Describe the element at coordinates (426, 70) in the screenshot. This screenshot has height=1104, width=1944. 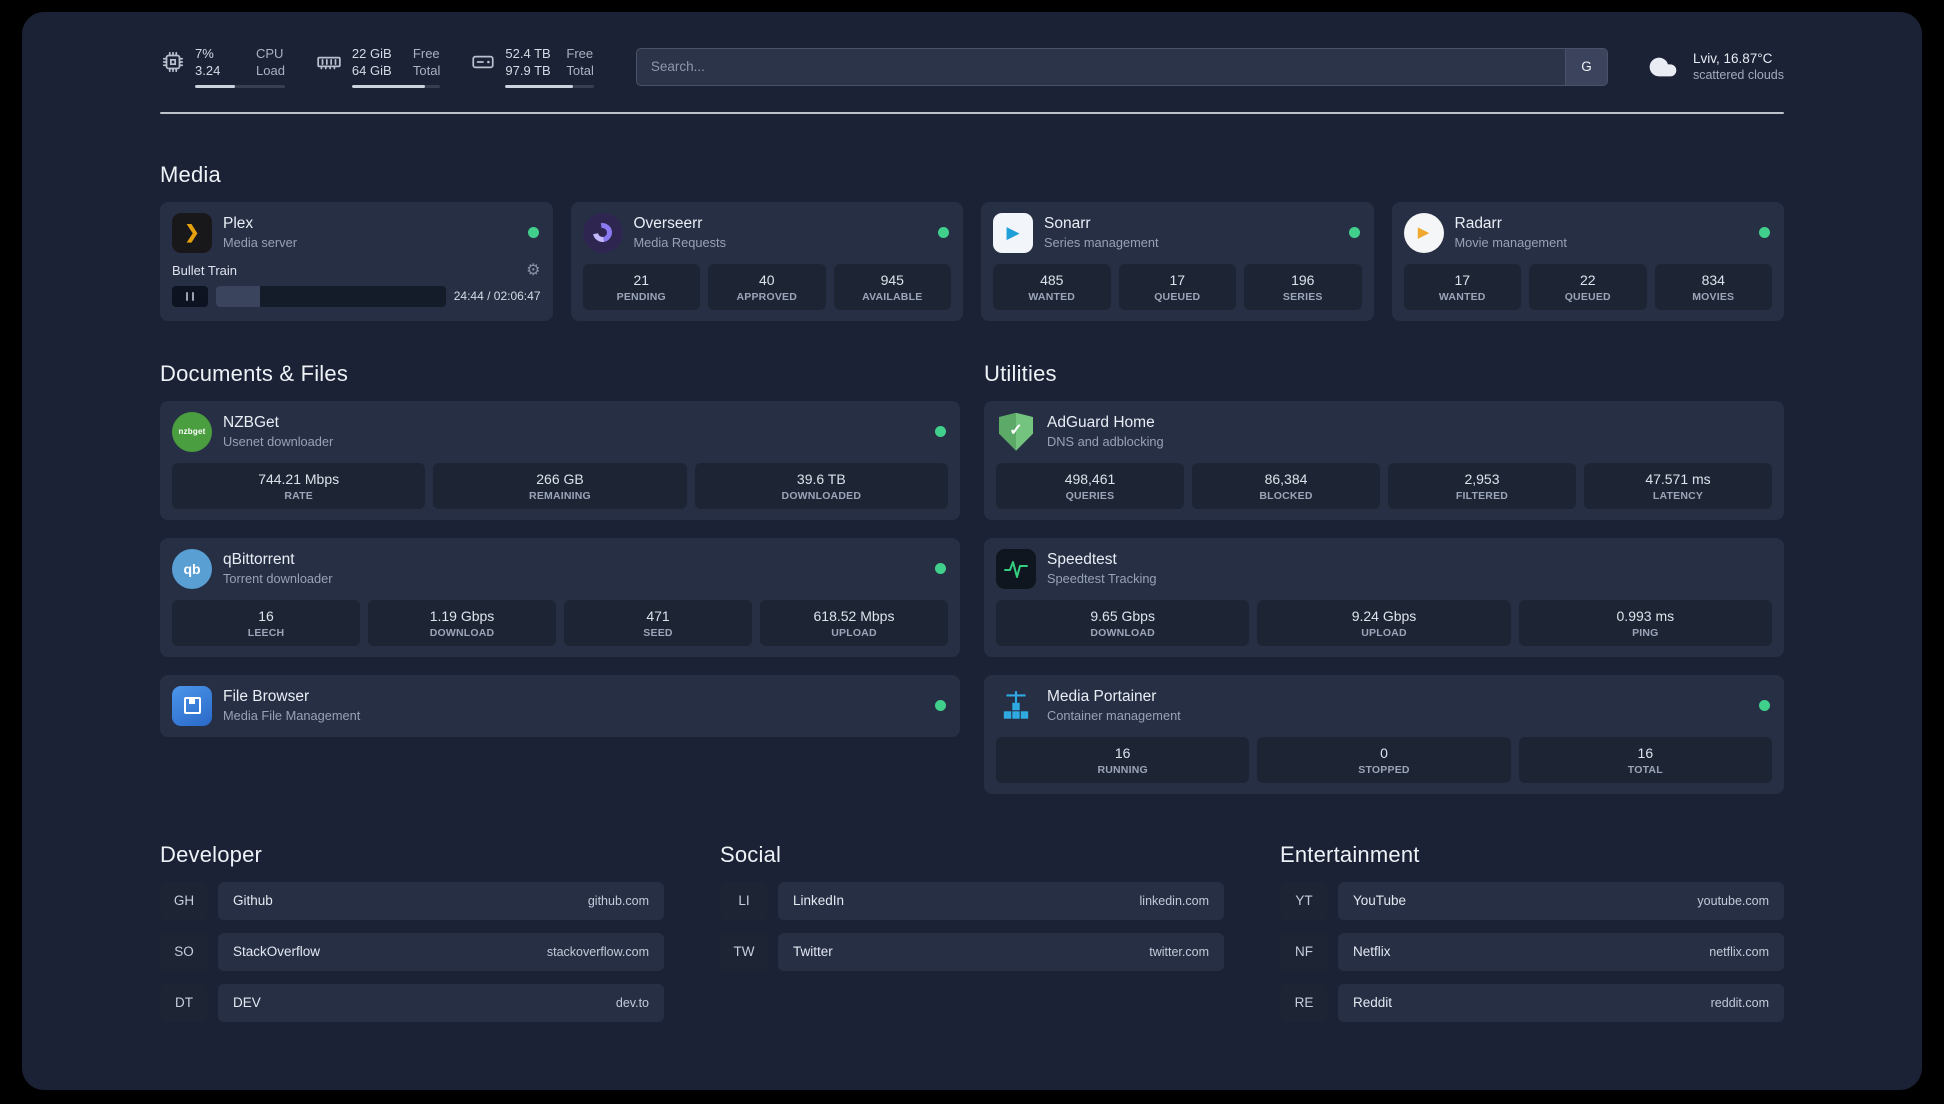
I see `memory-total-label: Total` at that location.